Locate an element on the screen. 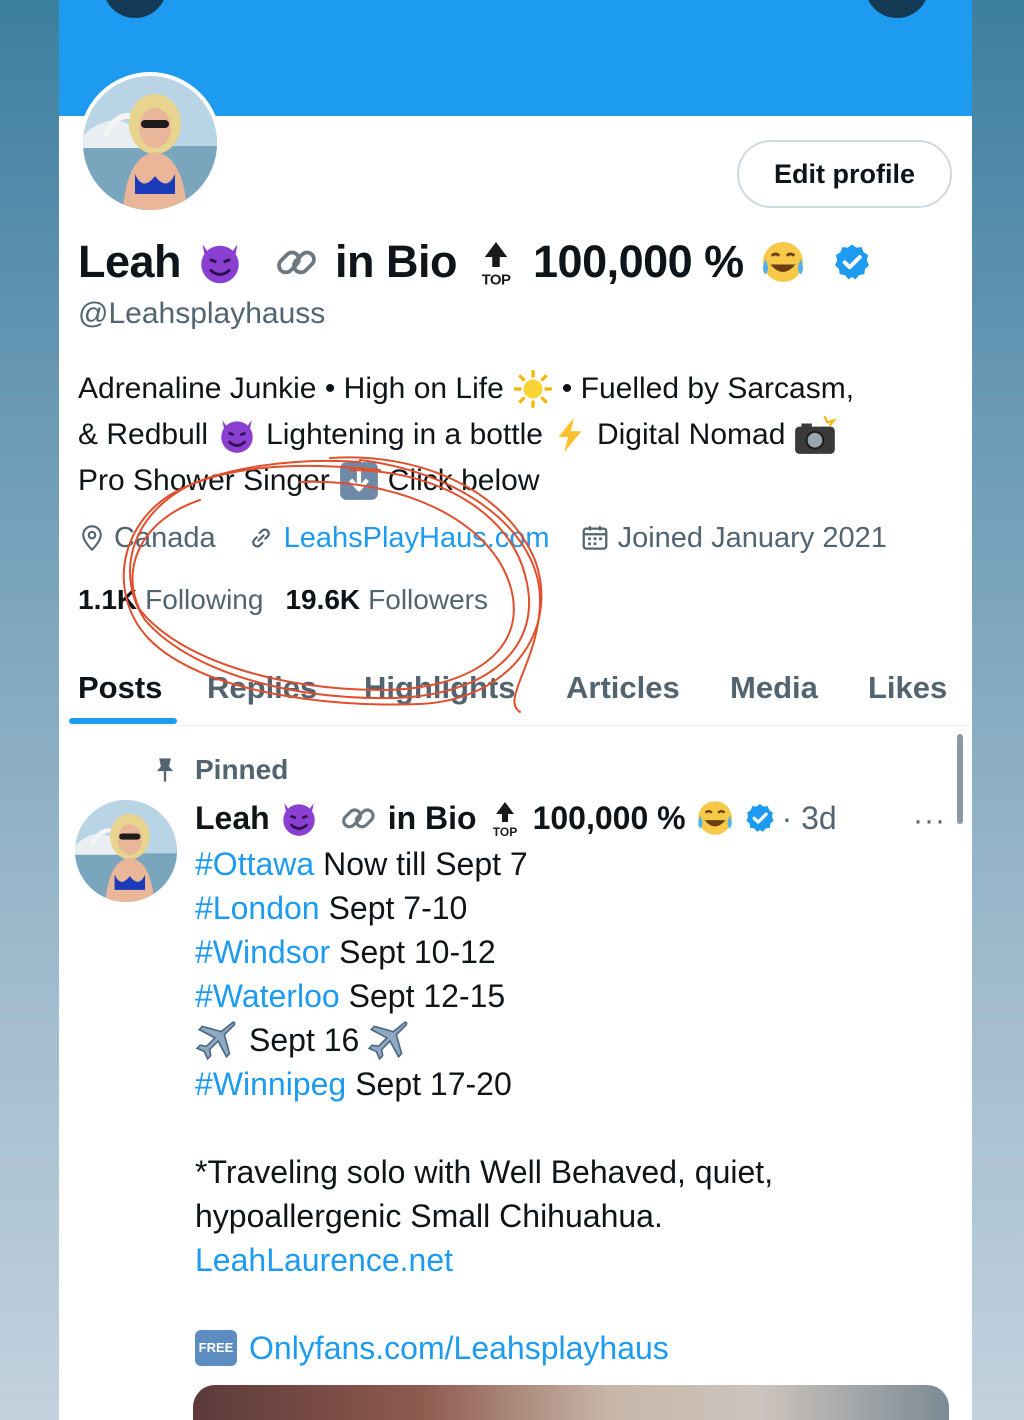  more-options-button is located at coordinates (897, 9).